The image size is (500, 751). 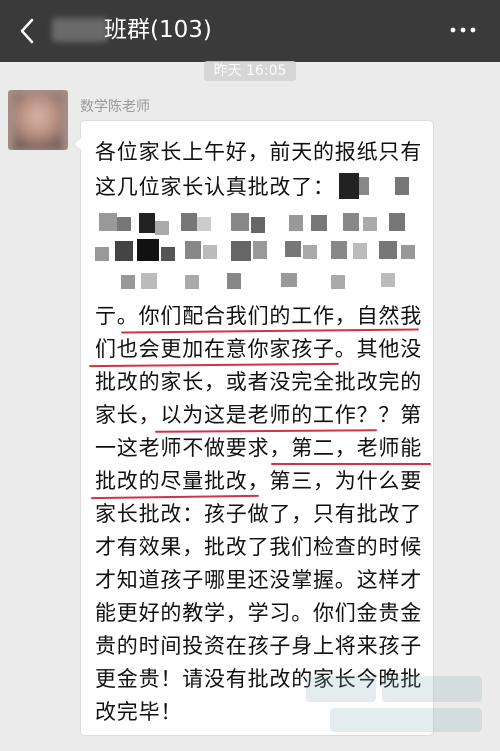 I want to click on sender-name: 数学陈老师, so click(x=115, y=107).